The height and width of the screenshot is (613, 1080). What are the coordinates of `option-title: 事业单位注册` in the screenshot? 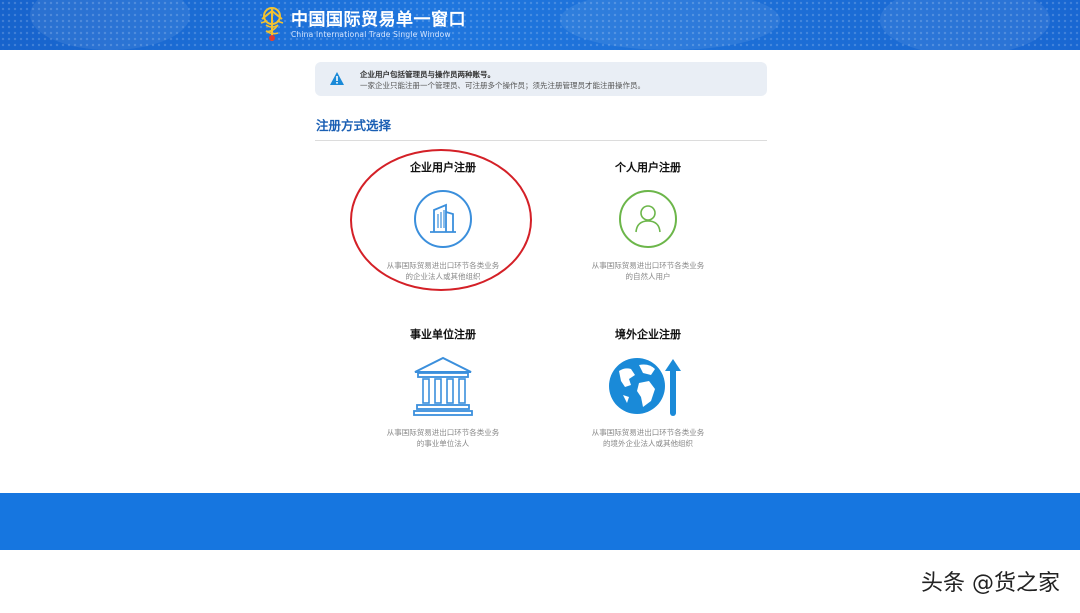 It's located at (443, 334).